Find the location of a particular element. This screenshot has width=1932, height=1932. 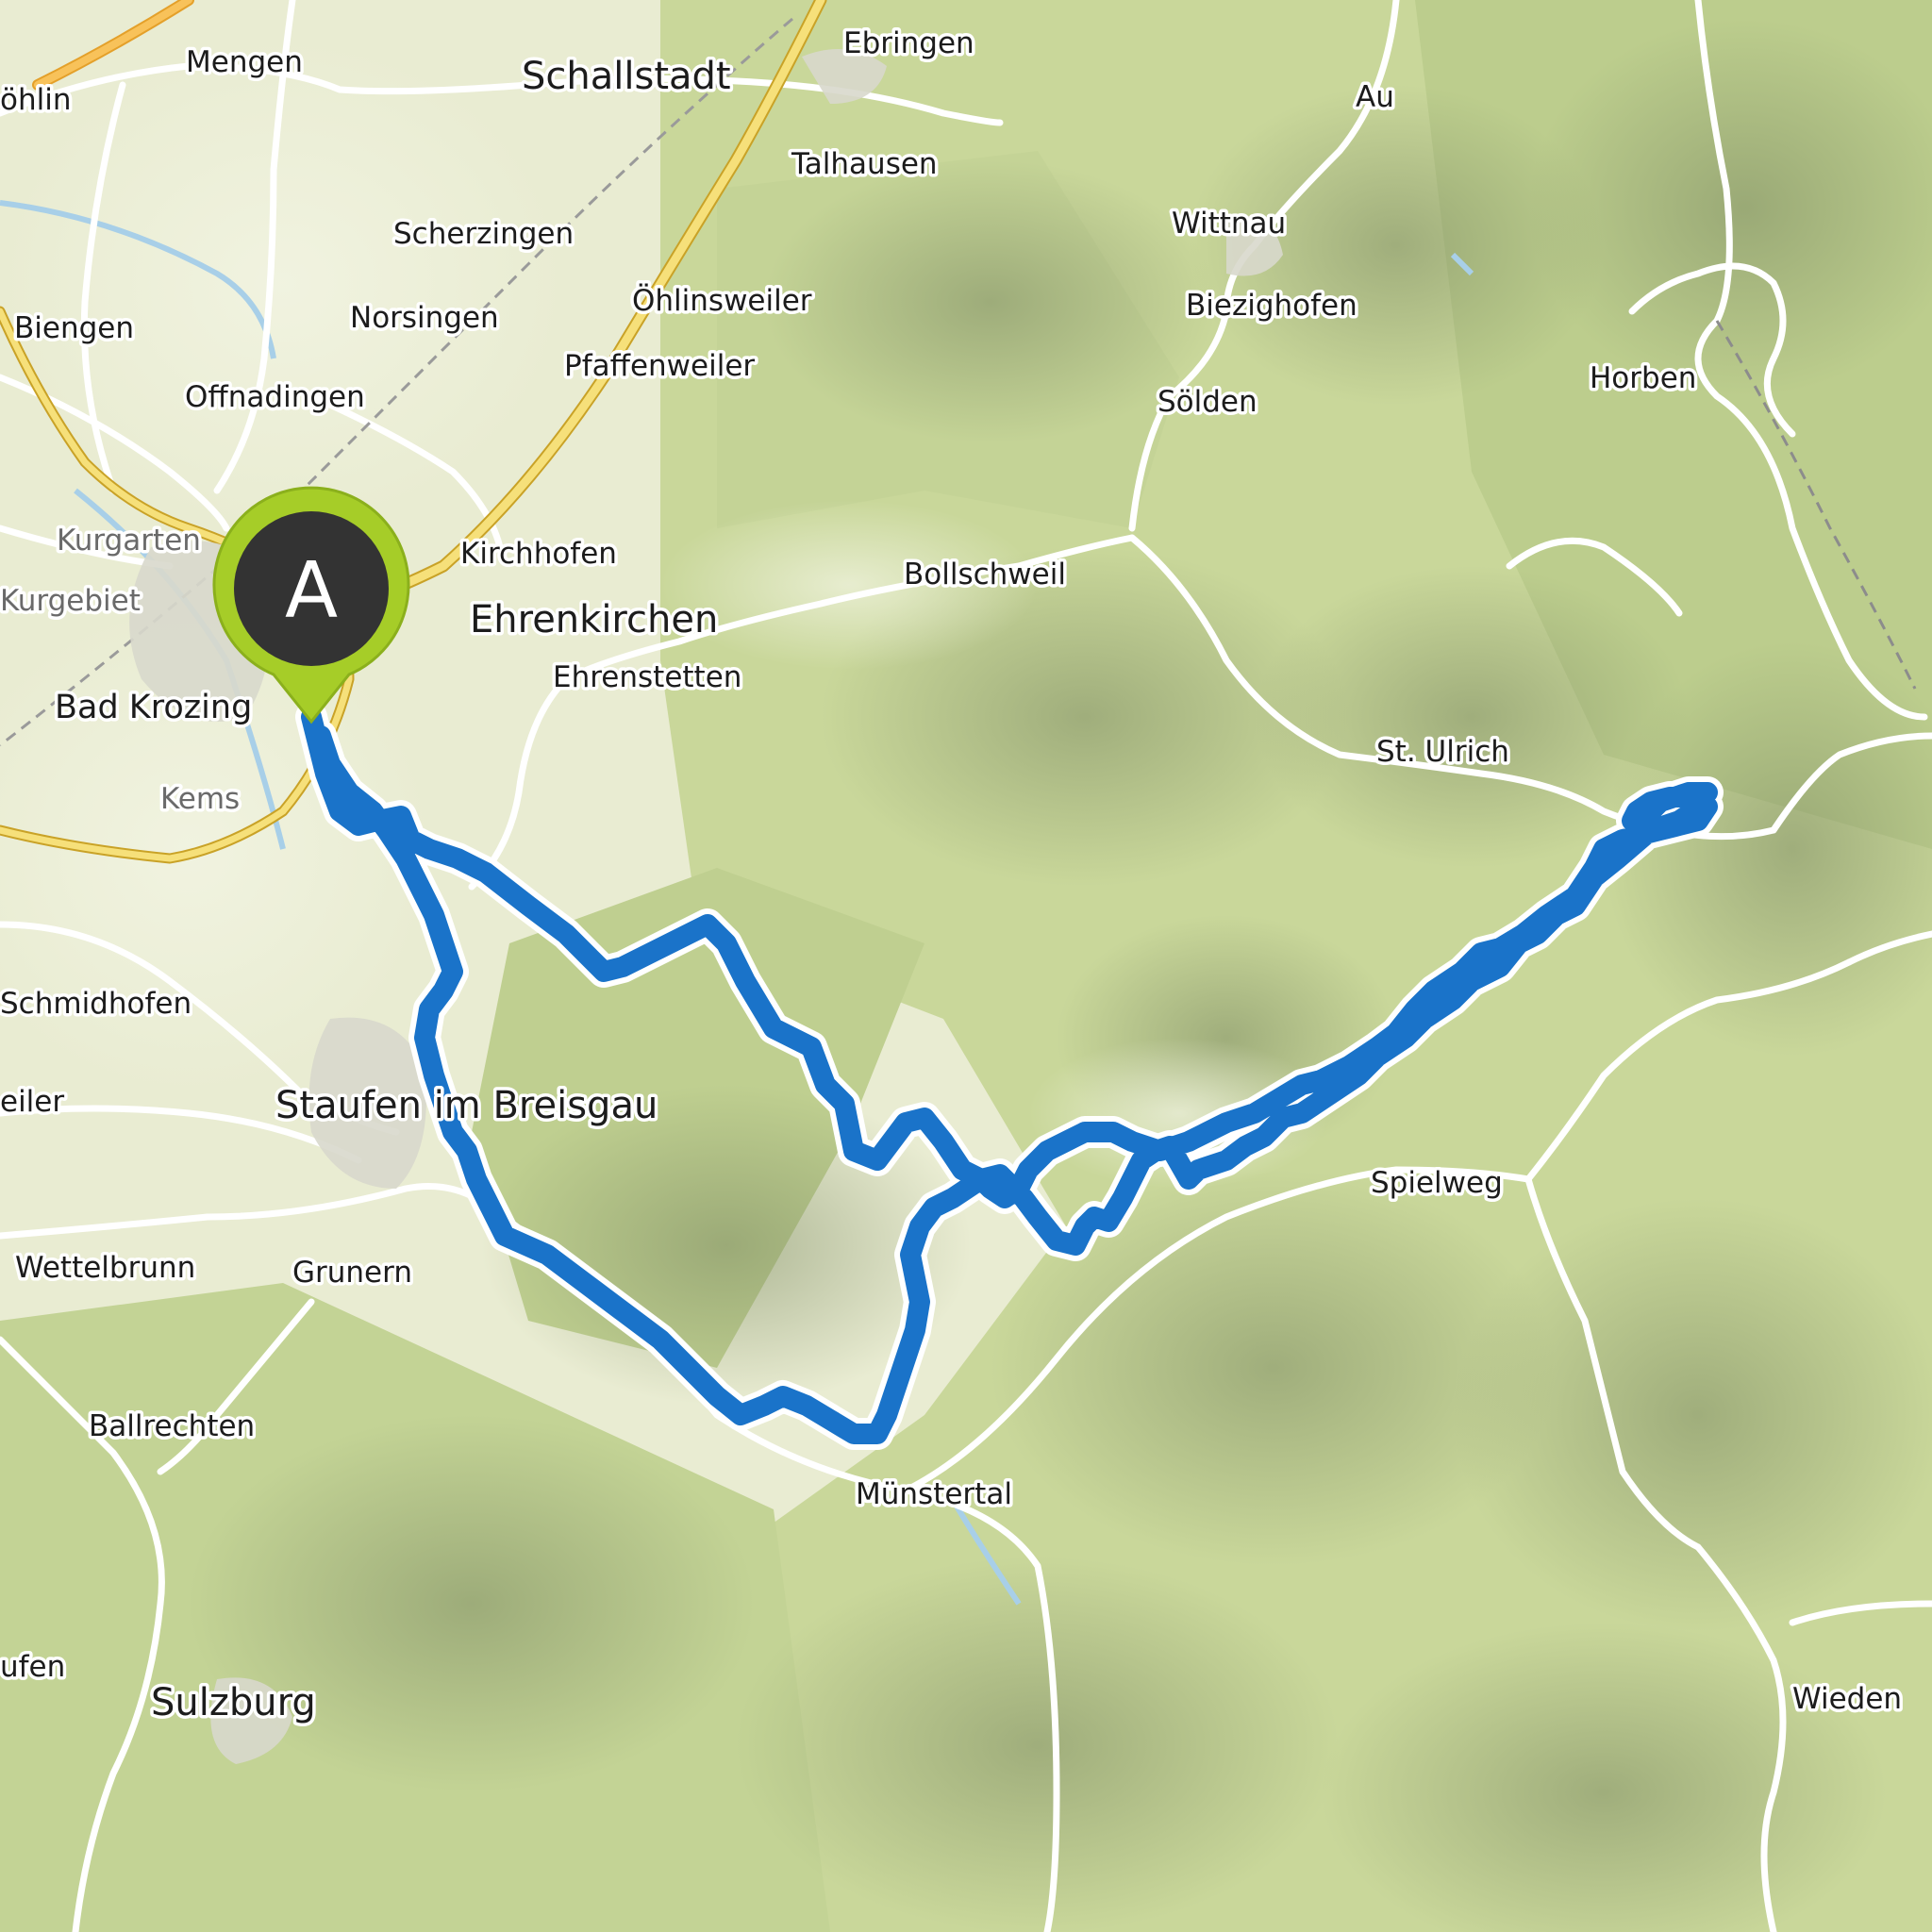

place-label-kurgebiet: Kurgebiet is located at coordinates (70, 601).